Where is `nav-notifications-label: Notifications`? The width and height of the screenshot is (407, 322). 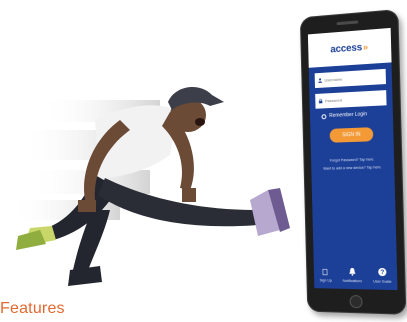
nav-notifications-label: Notifications is located at coordinates (352, 281).